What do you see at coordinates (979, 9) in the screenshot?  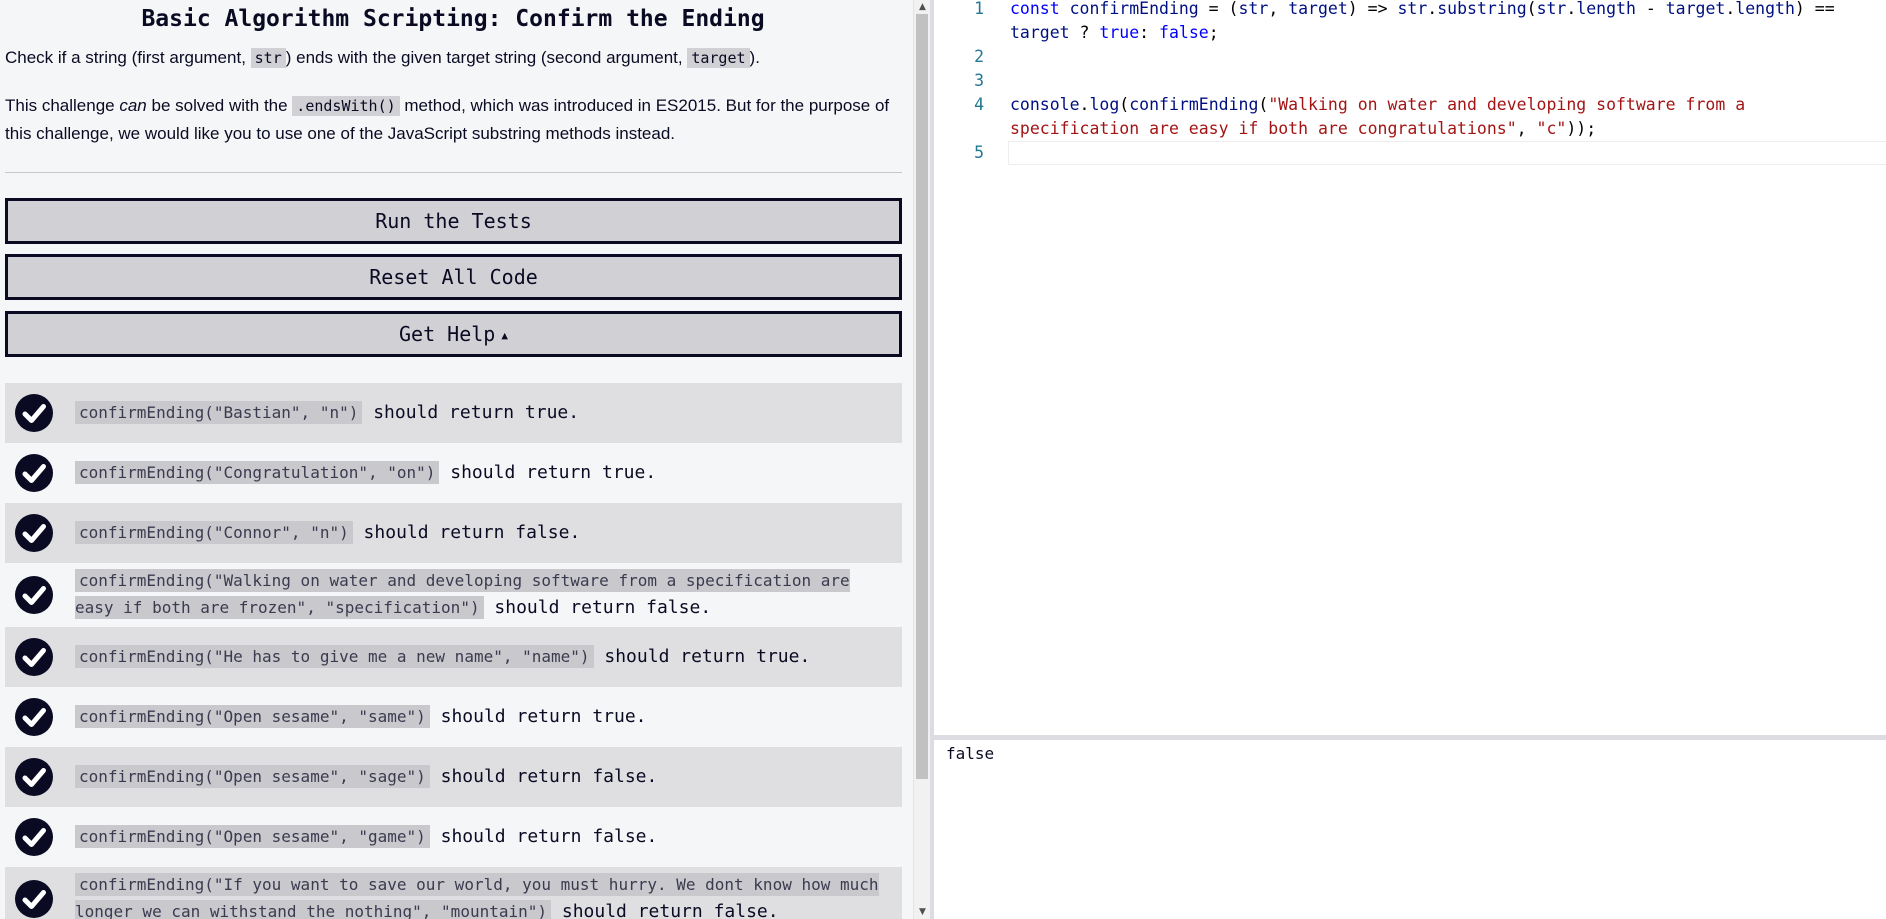 I see `line-number: 1` at bounding box center [979, 9].